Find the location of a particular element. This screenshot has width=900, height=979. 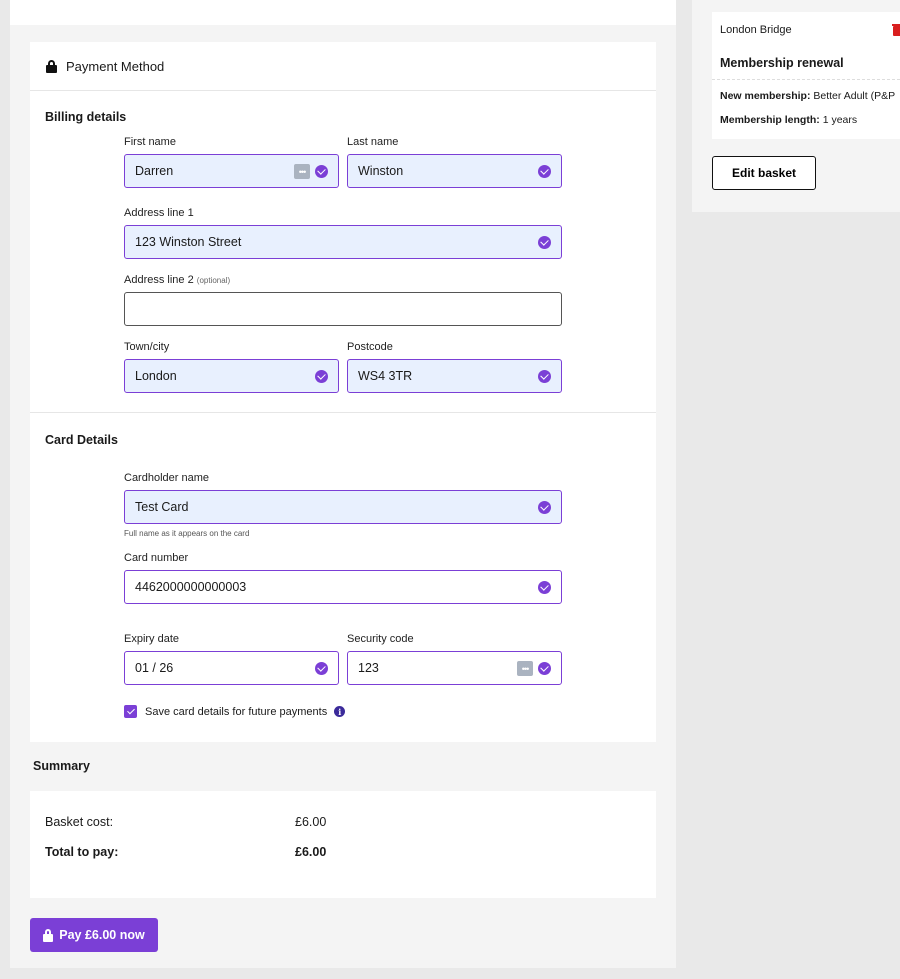

address2-label: Address line 2 (optional) is located at coordinates (177, 280).